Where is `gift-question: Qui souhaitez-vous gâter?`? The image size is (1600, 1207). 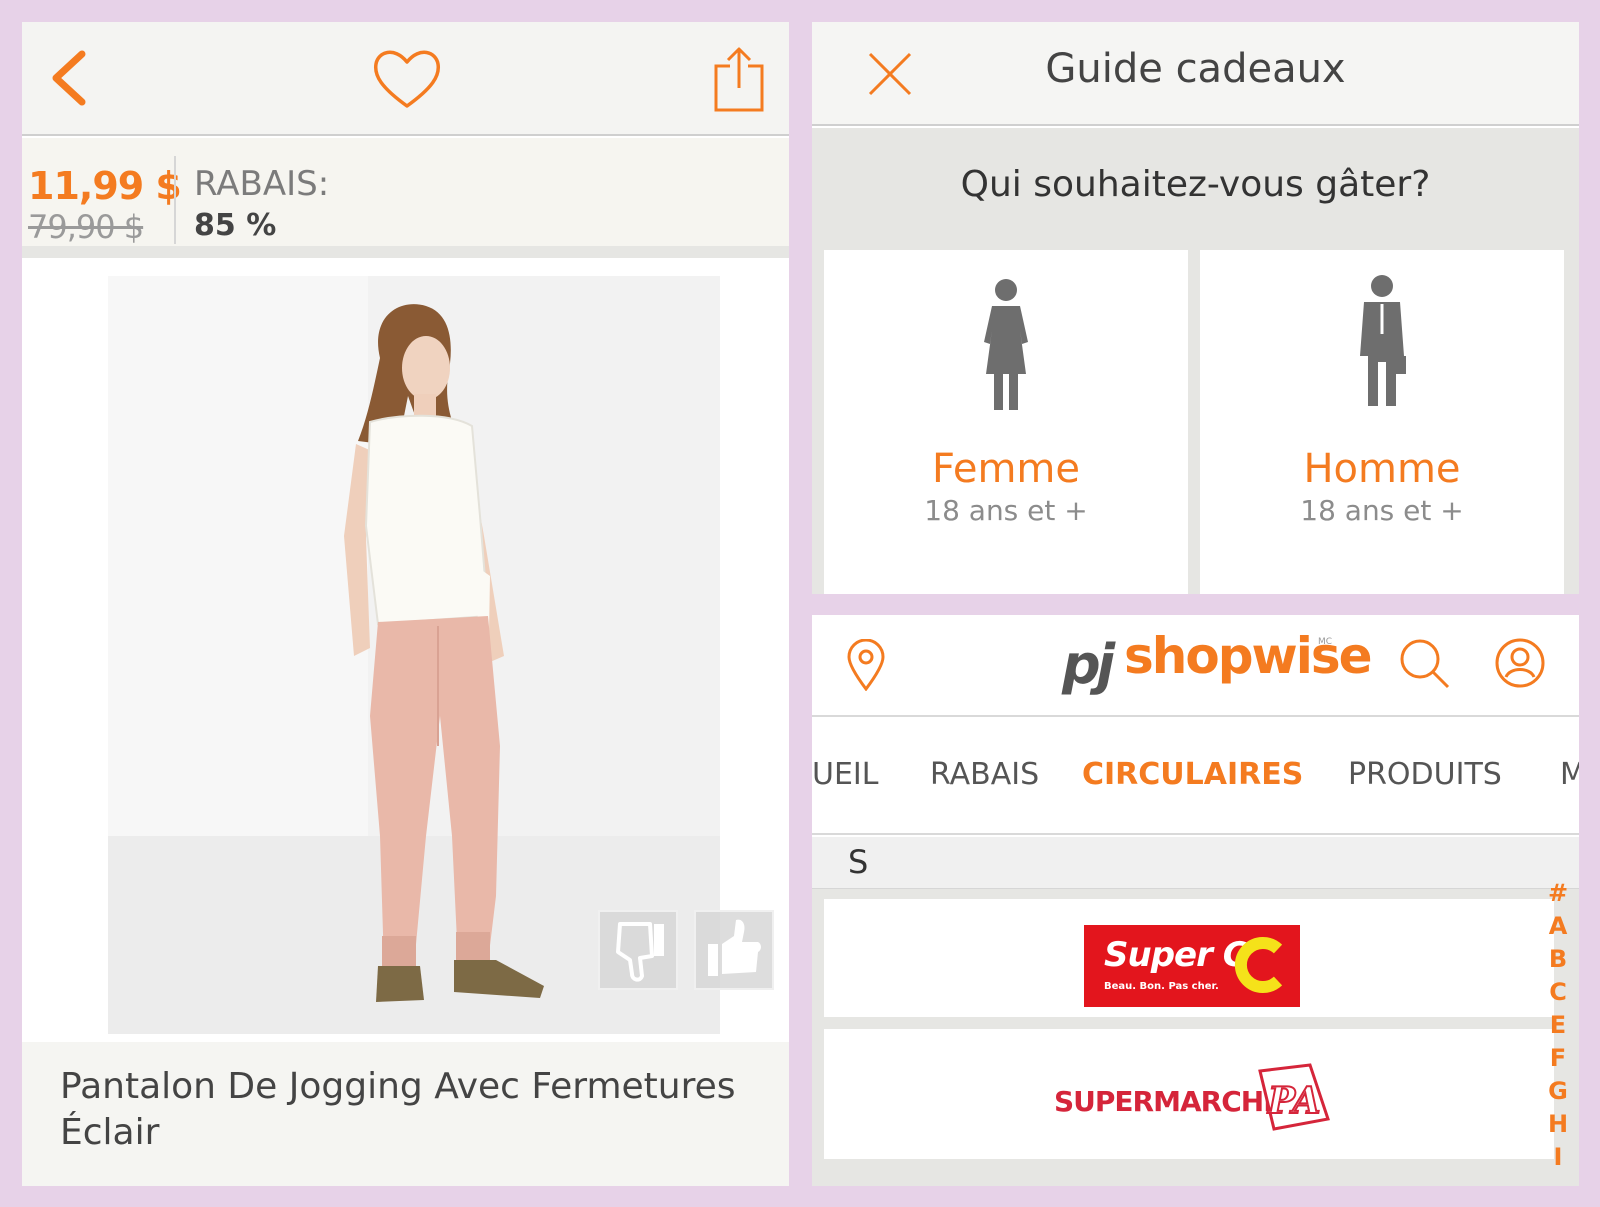
gift-question: Qui souhaitez-vous gâter? is located at coordinates (1195, 184).